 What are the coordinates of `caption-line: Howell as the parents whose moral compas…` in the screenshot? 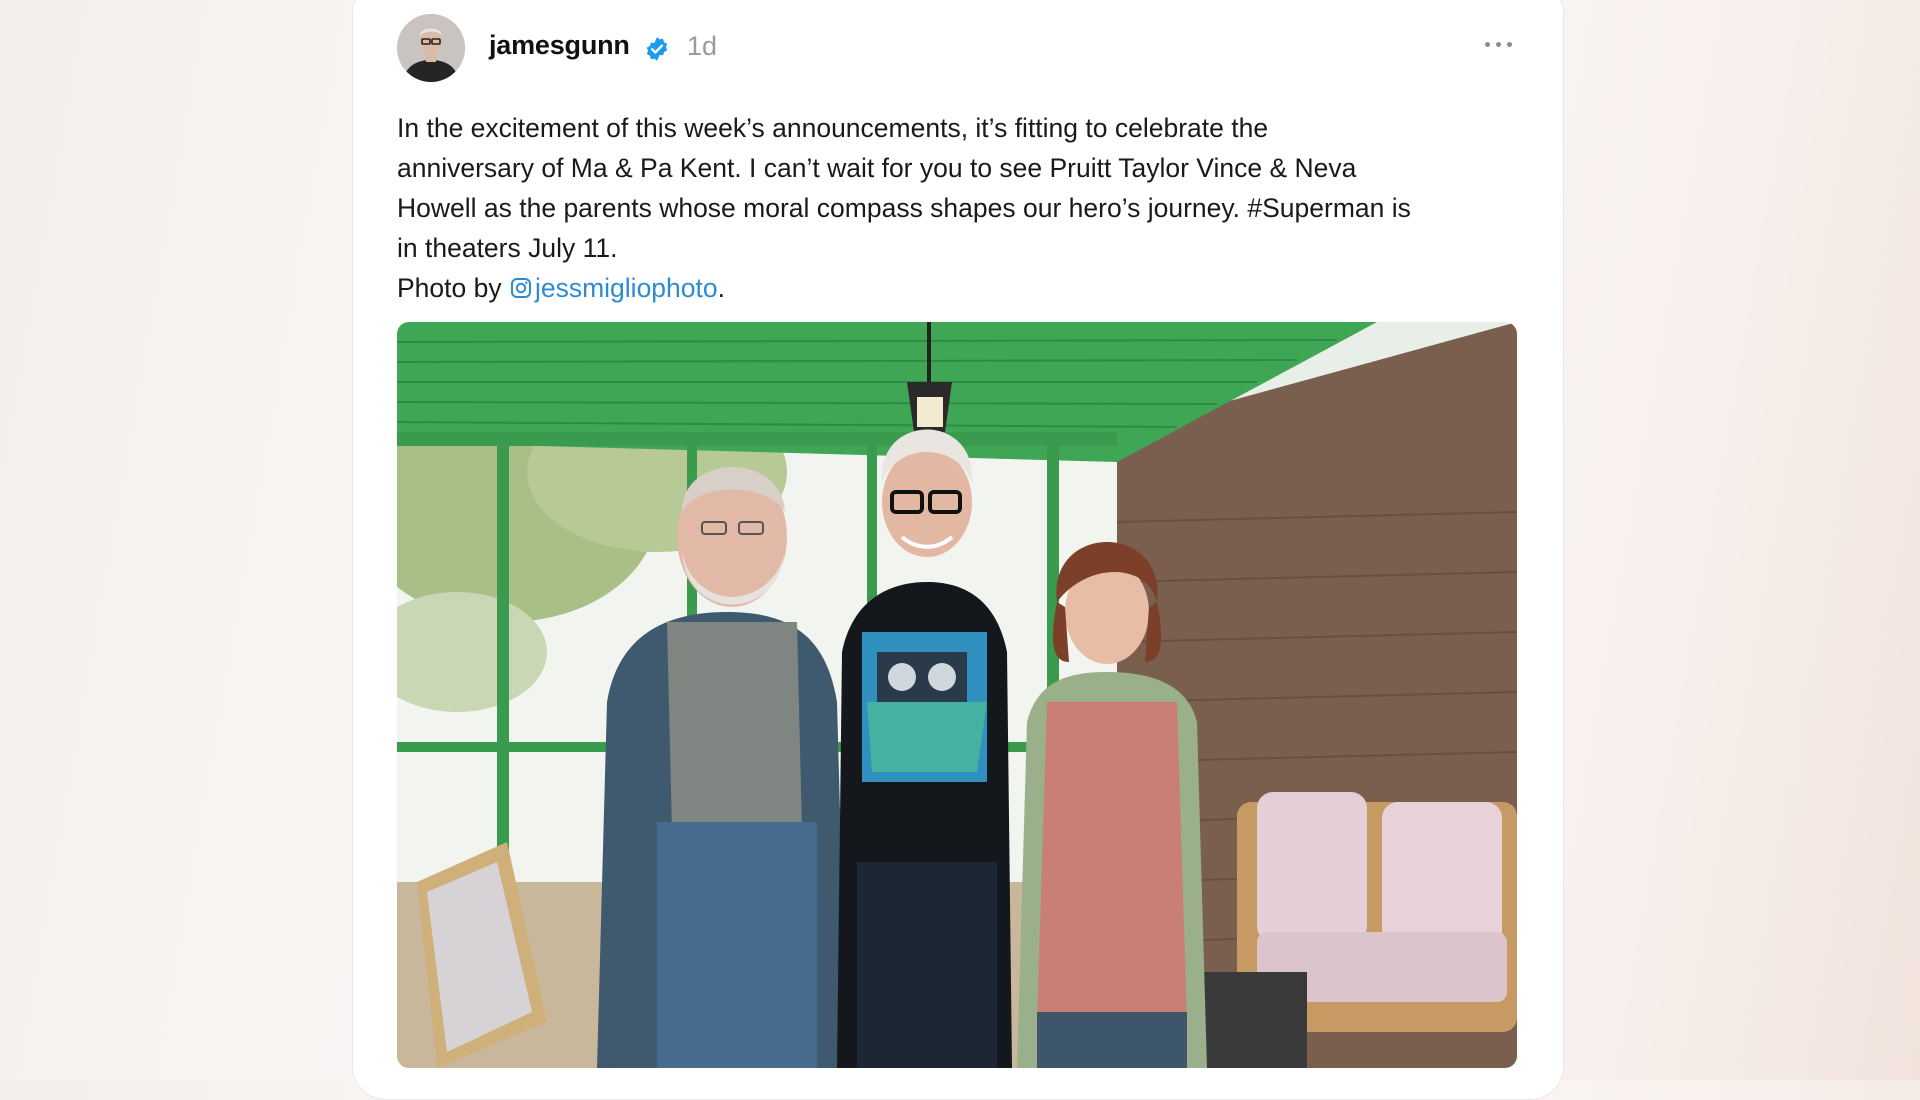 It's located at (904, 208).